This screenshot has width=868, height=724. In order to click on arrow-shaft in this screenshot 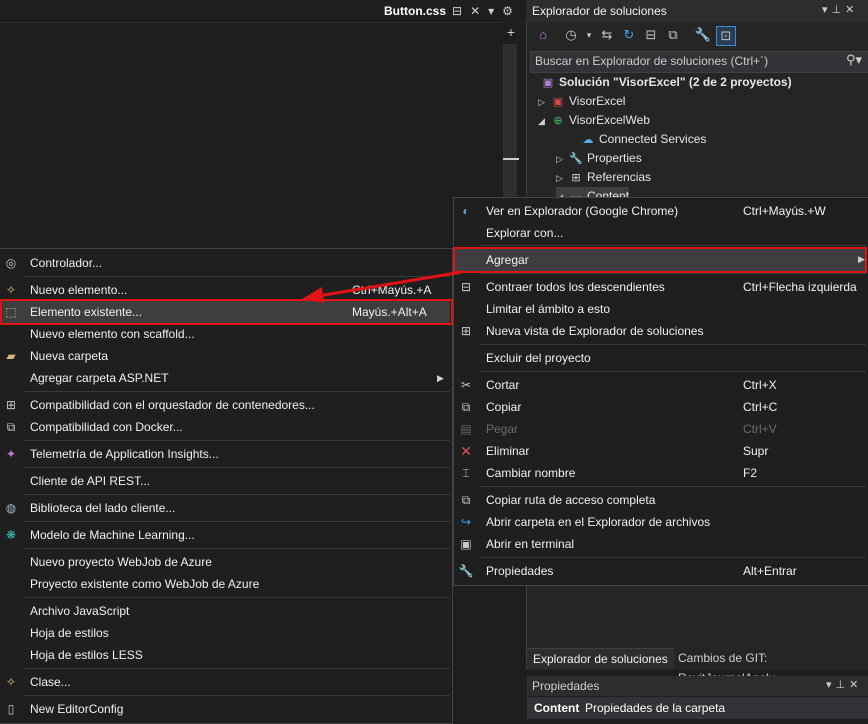, I will do `click(390, 284)`.